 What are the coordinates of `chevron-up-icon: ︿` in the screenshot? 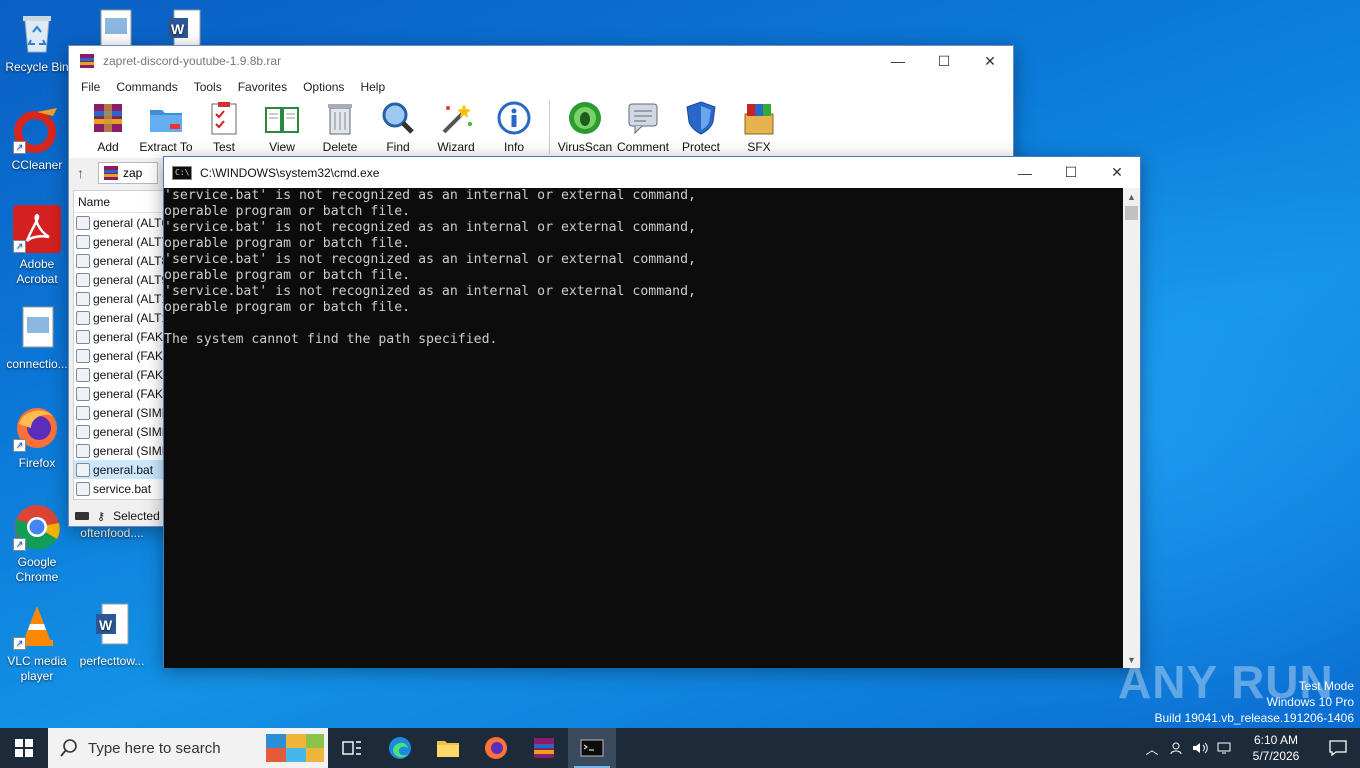 It's located at (1152, 748).